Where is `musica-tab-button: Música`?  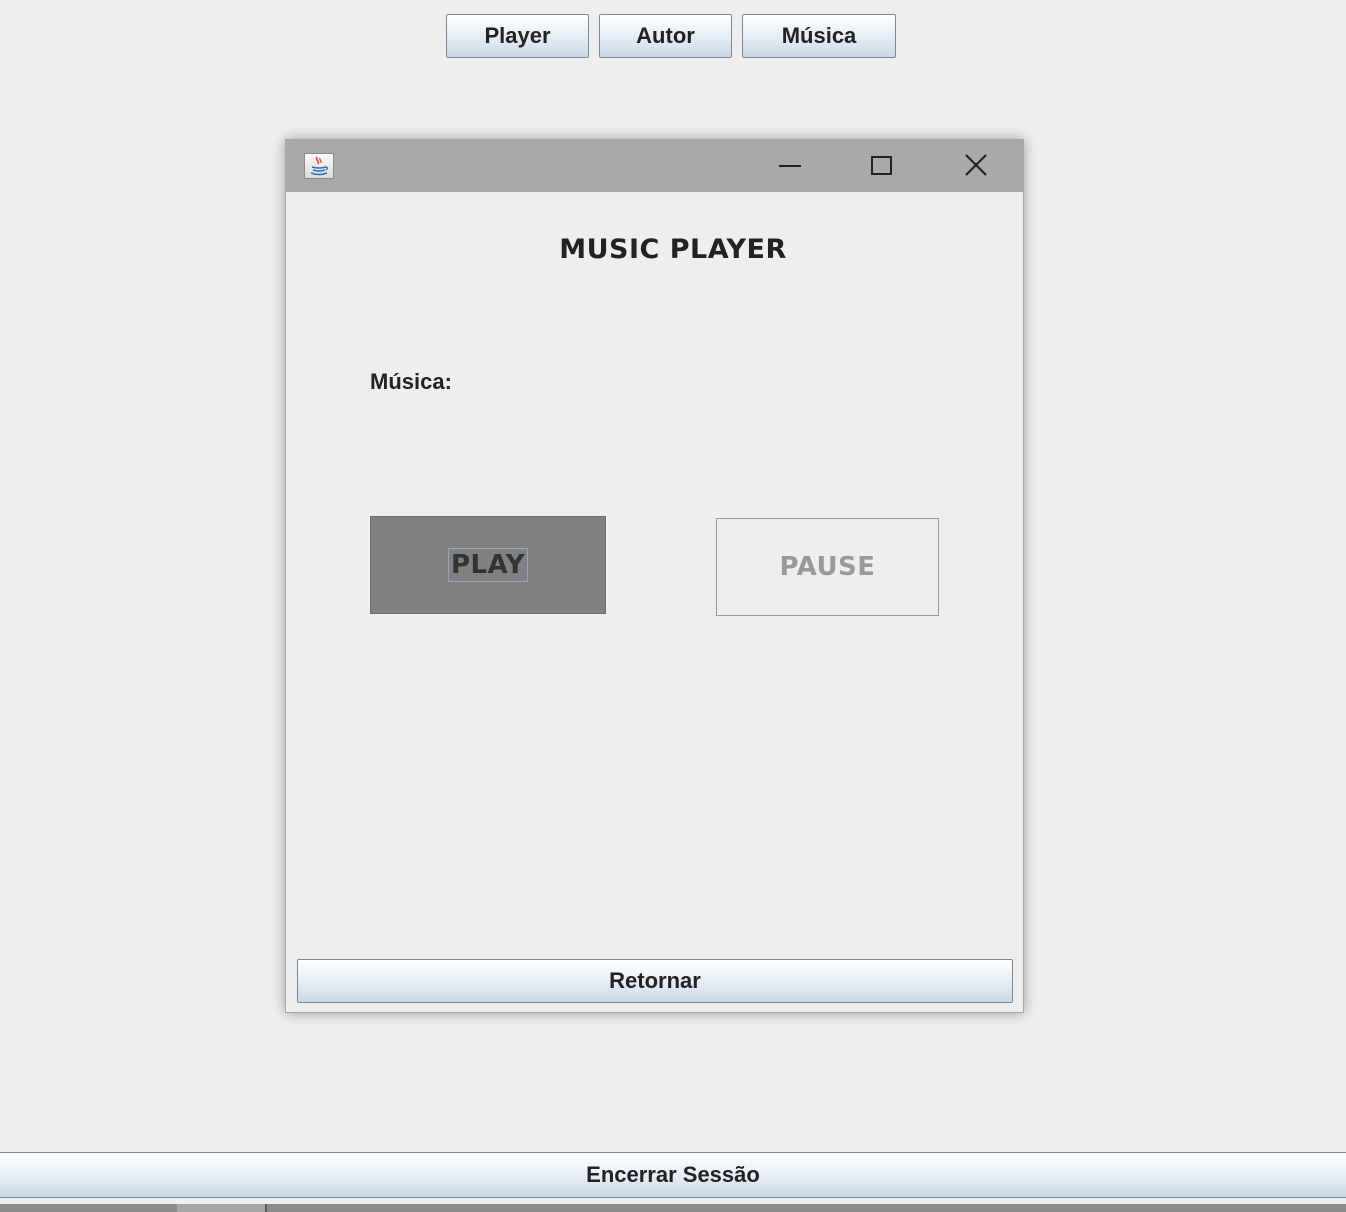 musica-tab-button: Música is located at coordinates (819, 36).